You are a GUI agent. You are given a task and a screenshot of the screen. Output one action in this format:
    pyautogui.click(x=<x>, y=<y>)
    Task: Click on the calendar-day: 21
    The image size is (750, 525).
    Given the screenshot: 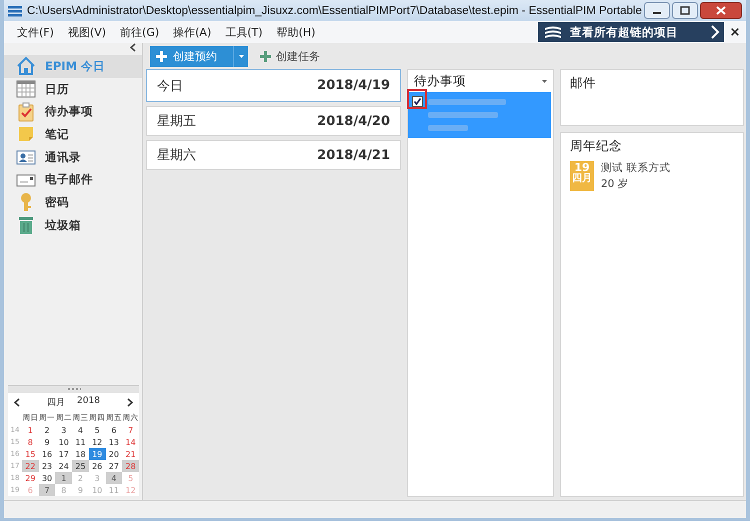 What is the action you would take?
    pyautogui.click(x=130, y=454)
    